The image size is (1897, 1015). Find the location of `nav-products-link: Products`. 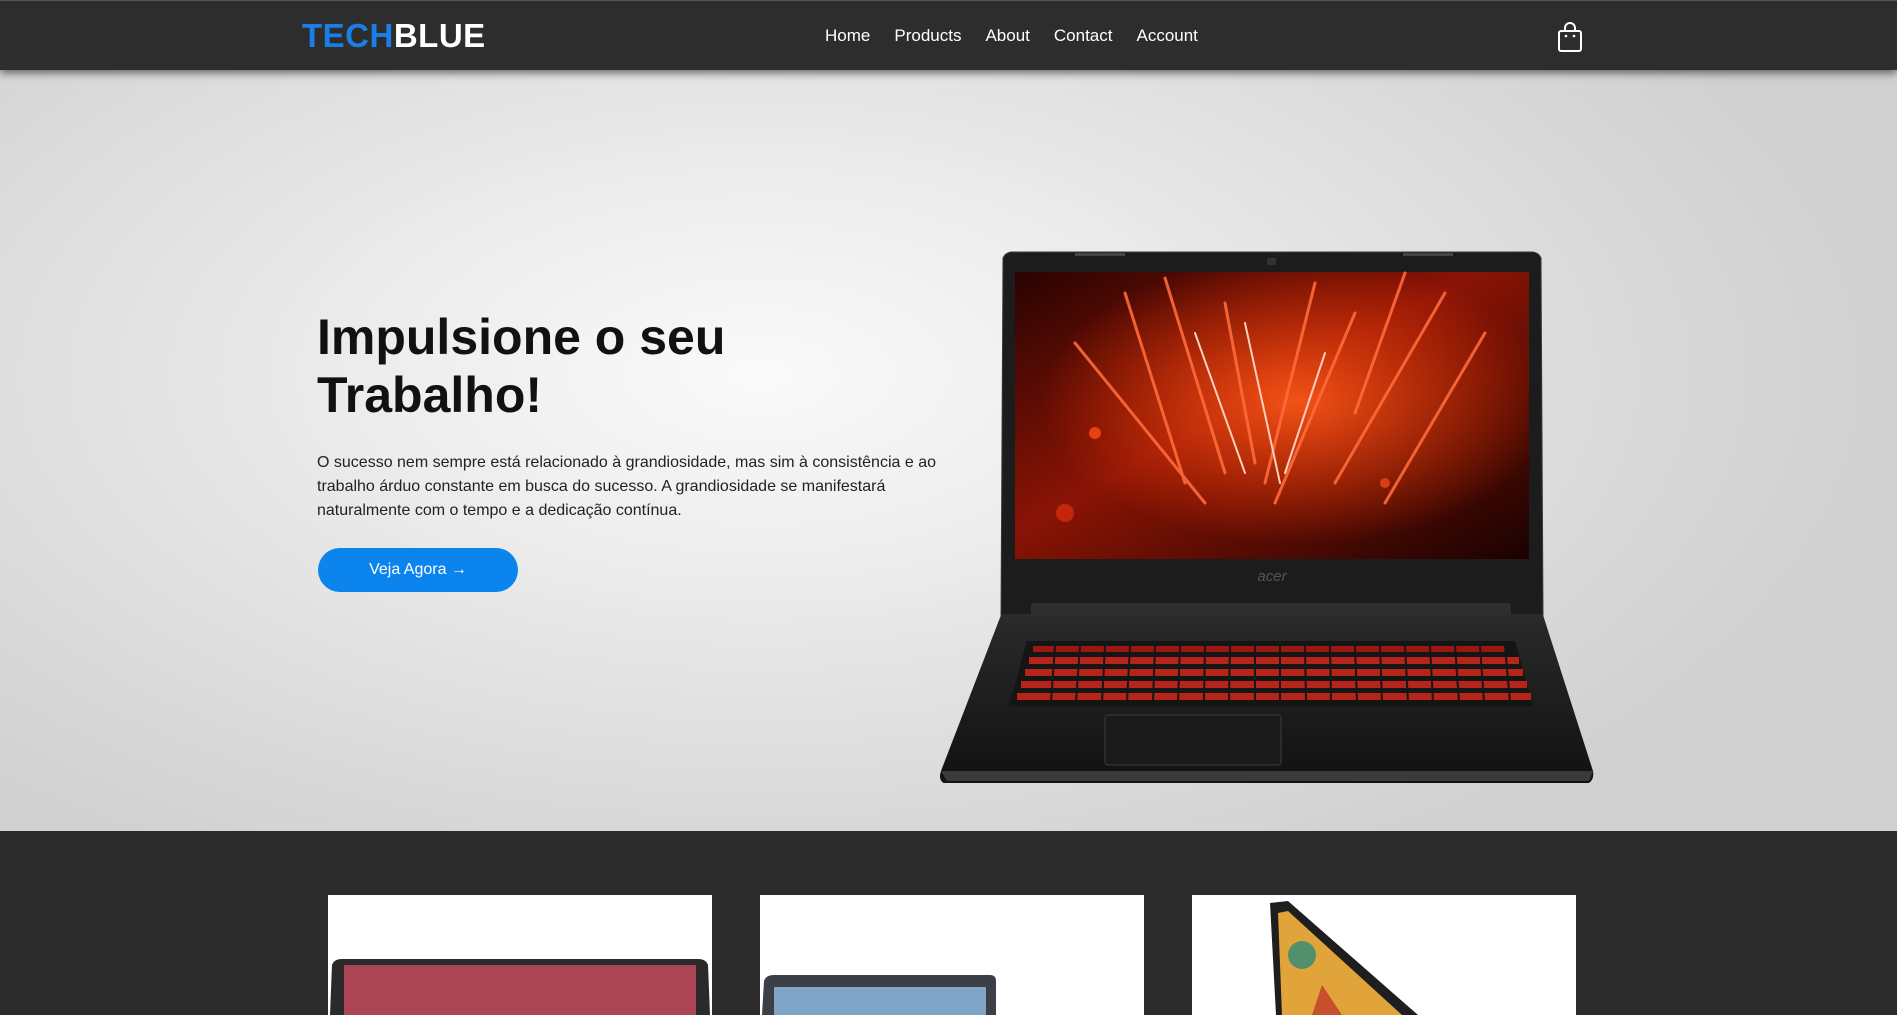

nav-products-link: Products is located at coordinates (927, 36).